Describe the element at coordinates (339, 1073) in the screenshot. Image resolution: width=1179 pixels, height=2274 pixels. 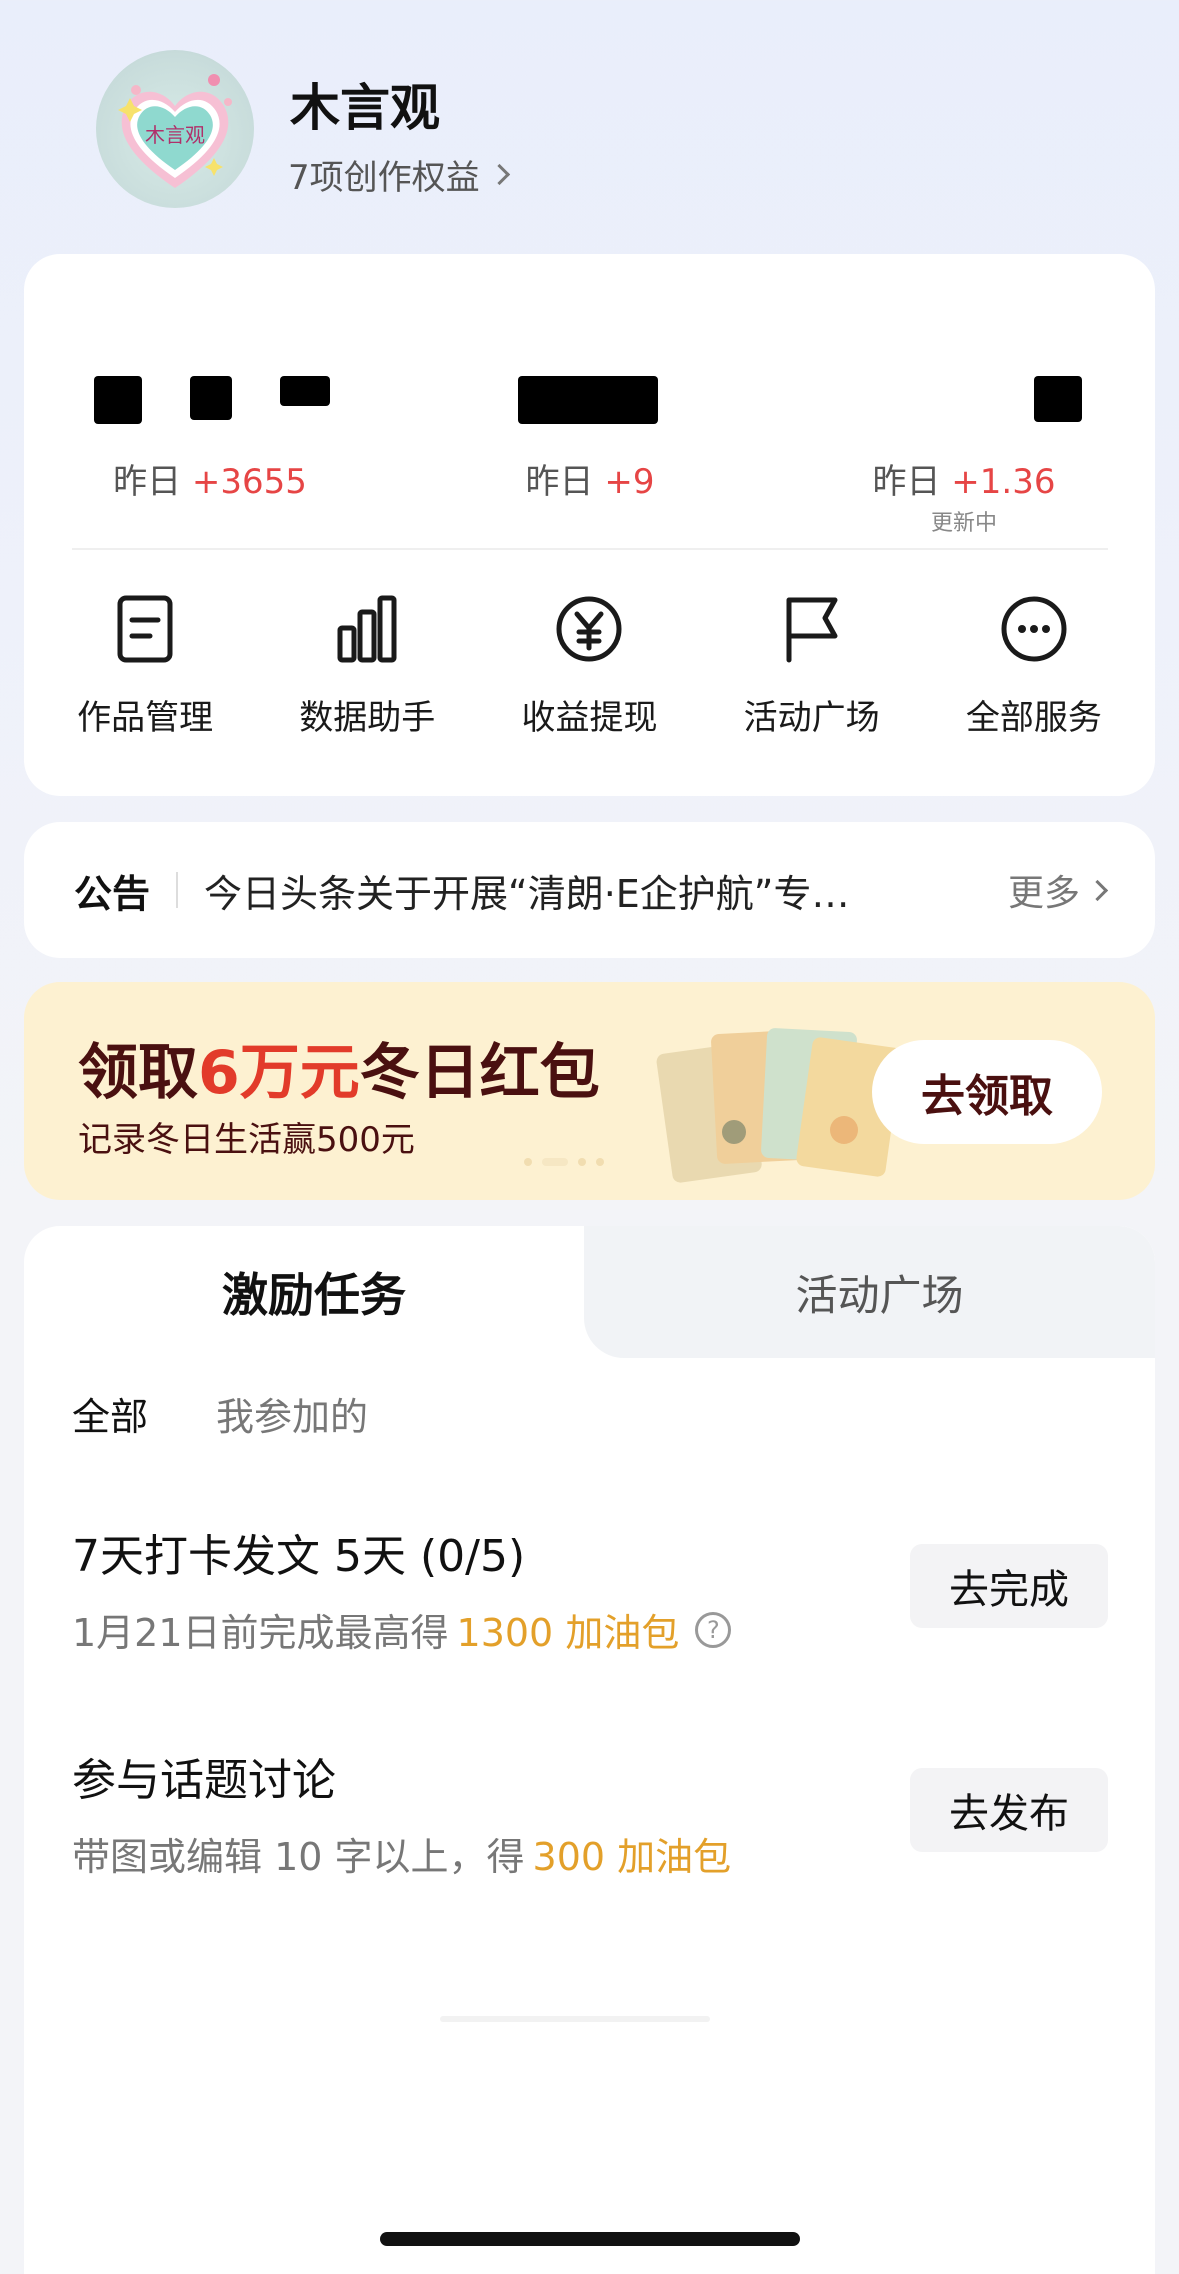
I see `banner-title: 领取6万元冬日红包` at that location.